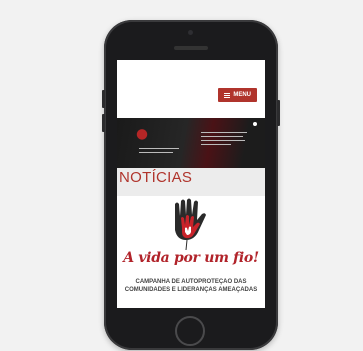 The image size is (363, 351). What do you see at coordinates (190, 32) in the screenshot?
I see `front-camera` at bounding box center [190, 32].